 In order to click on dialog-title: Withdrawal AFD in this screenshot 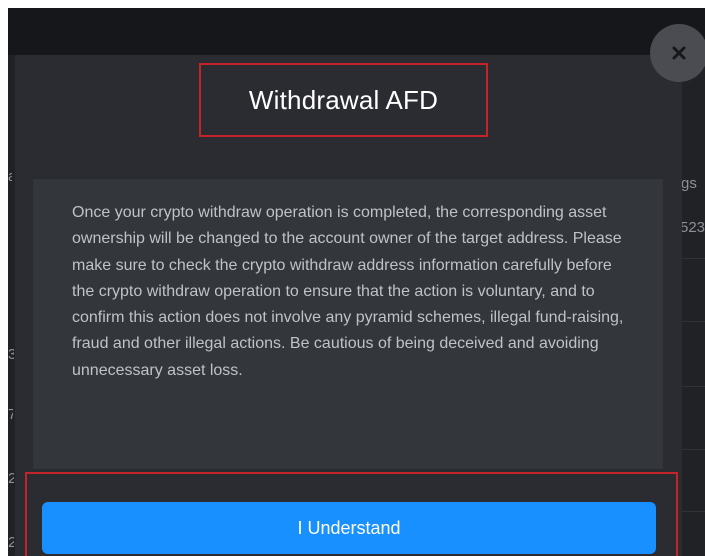, I will do `click(343, 99)`.